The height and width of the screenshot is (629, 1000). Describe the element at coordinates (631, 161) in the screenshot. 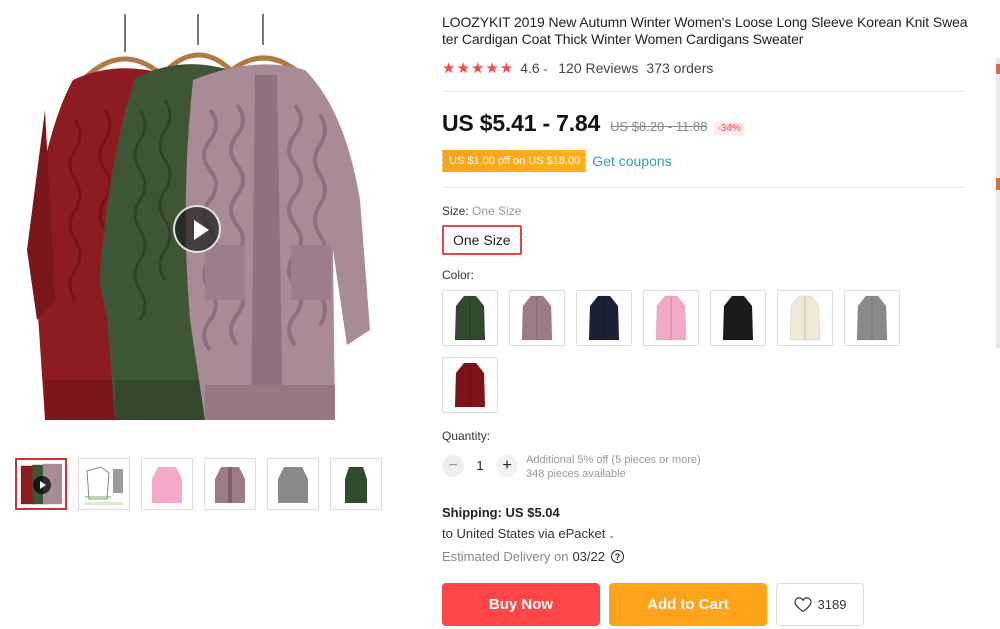

I see `get-coupons-link: Get coupons` at that location.